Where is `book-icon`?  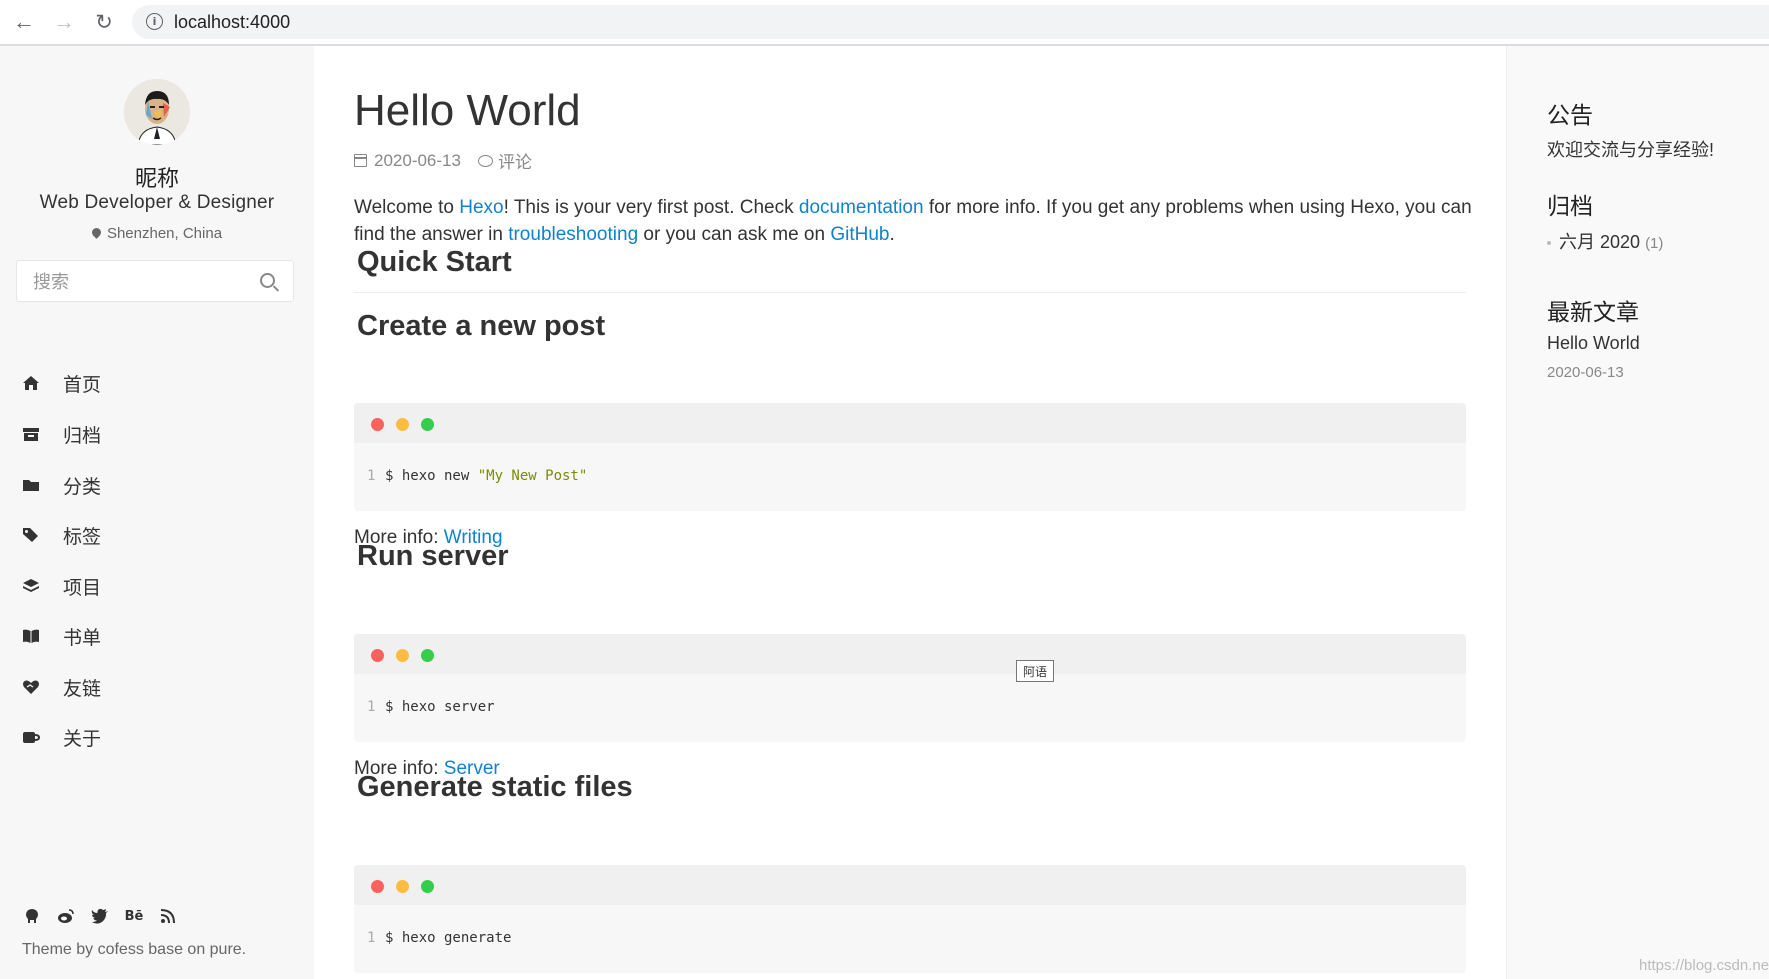
book-icon is located at coordinates (31, 636).